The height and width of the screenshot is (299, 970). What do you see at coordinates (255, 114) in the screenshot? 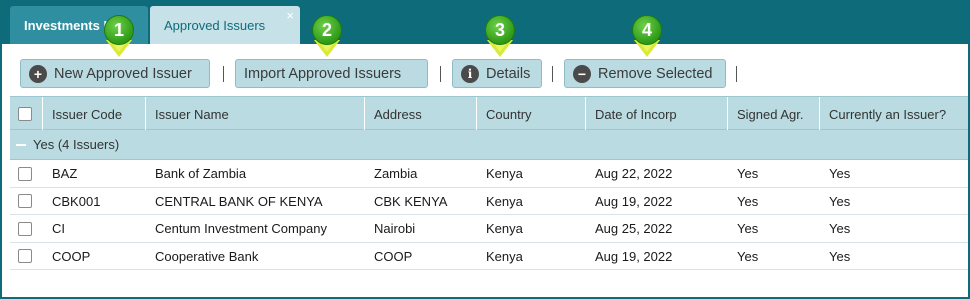
I see `column-header-issuer-name: Issuer Name` at bounding box center [255, 114].